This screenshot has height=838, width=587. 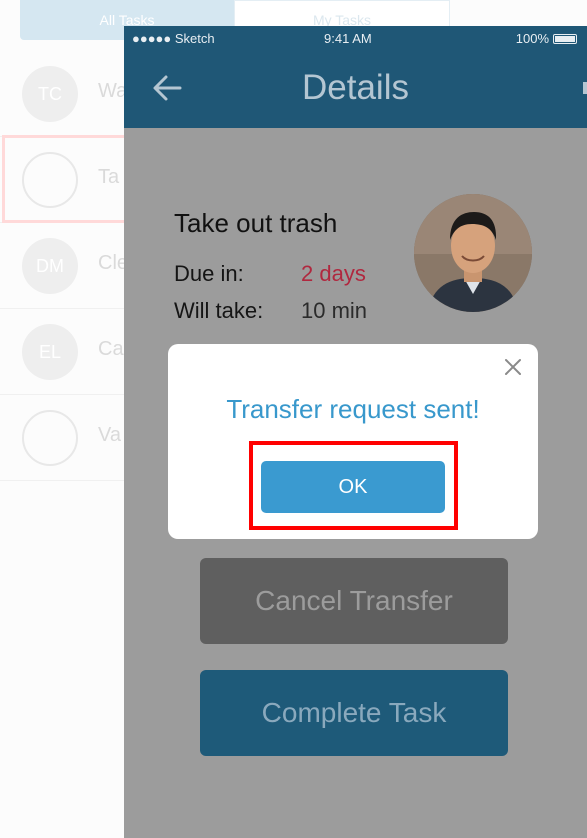 I want to click on due-value: 2 days, so click(x=333, y=273).